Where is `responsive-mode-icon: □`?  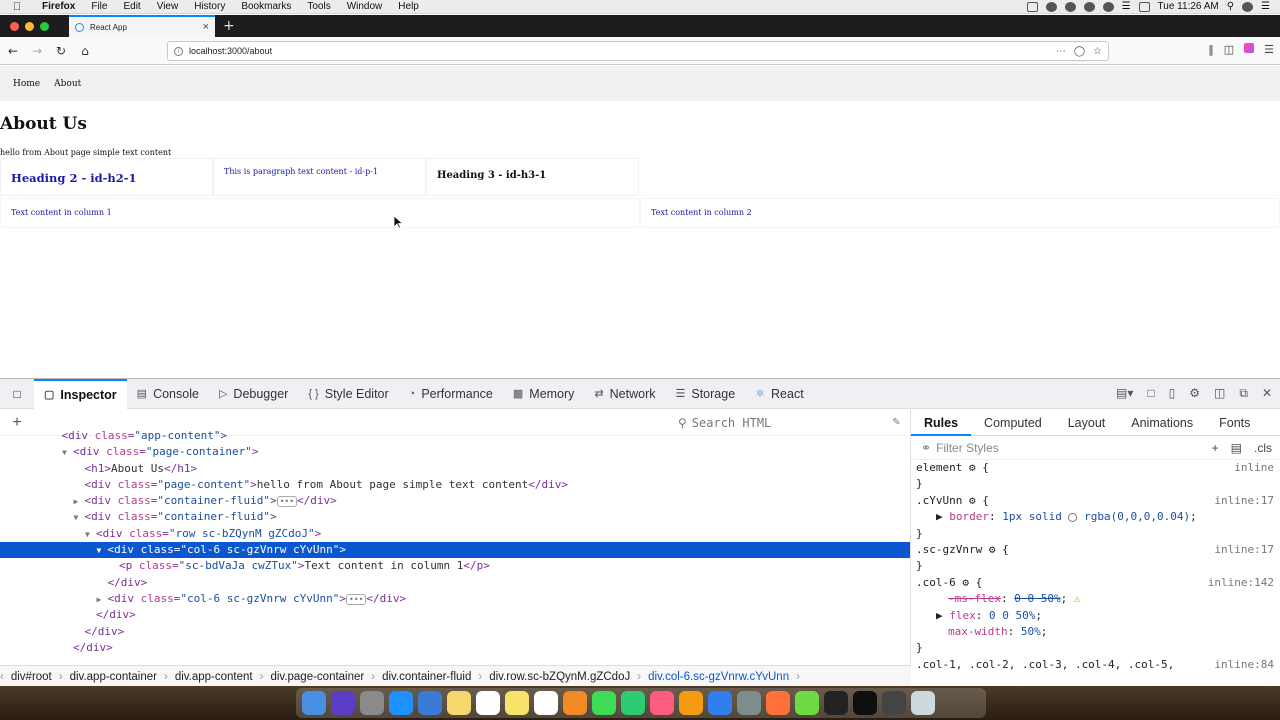 responsive-mode-icon: □ is located at coordinates (1150, 393).